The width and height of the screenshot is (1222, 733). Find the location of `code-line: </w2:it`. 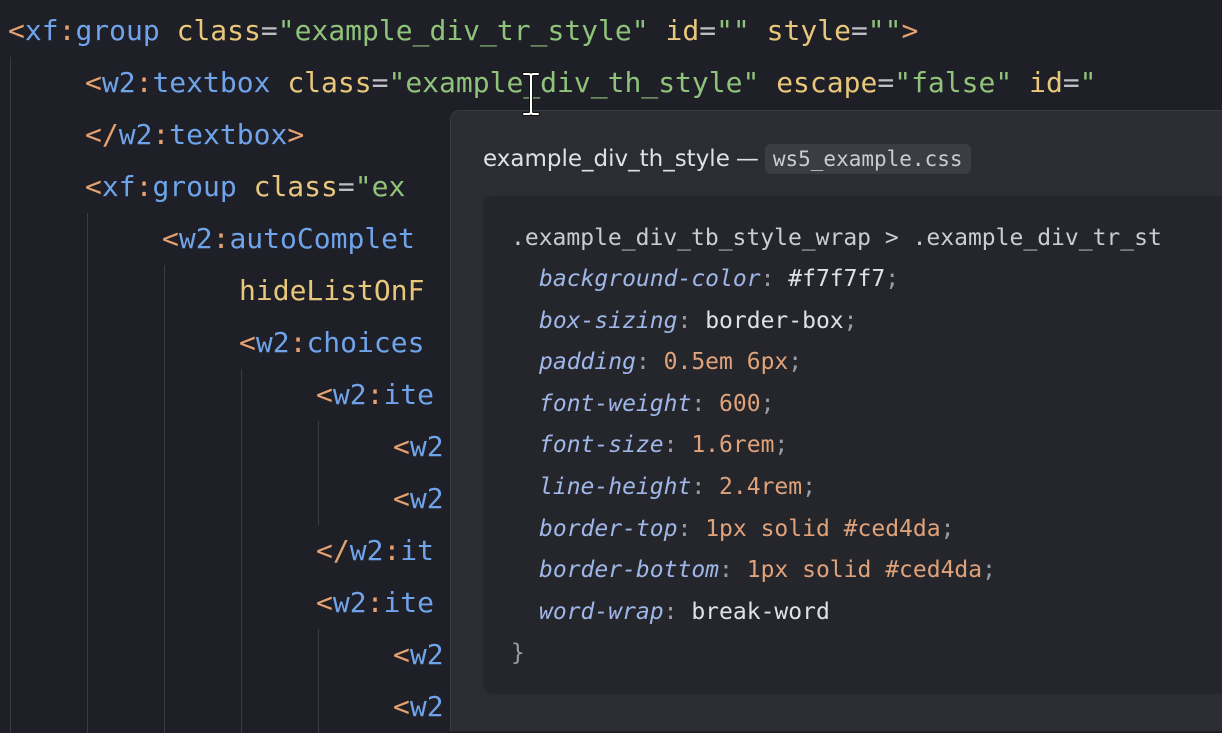

code-line: </w2:it is located at coordinates (375, 551).